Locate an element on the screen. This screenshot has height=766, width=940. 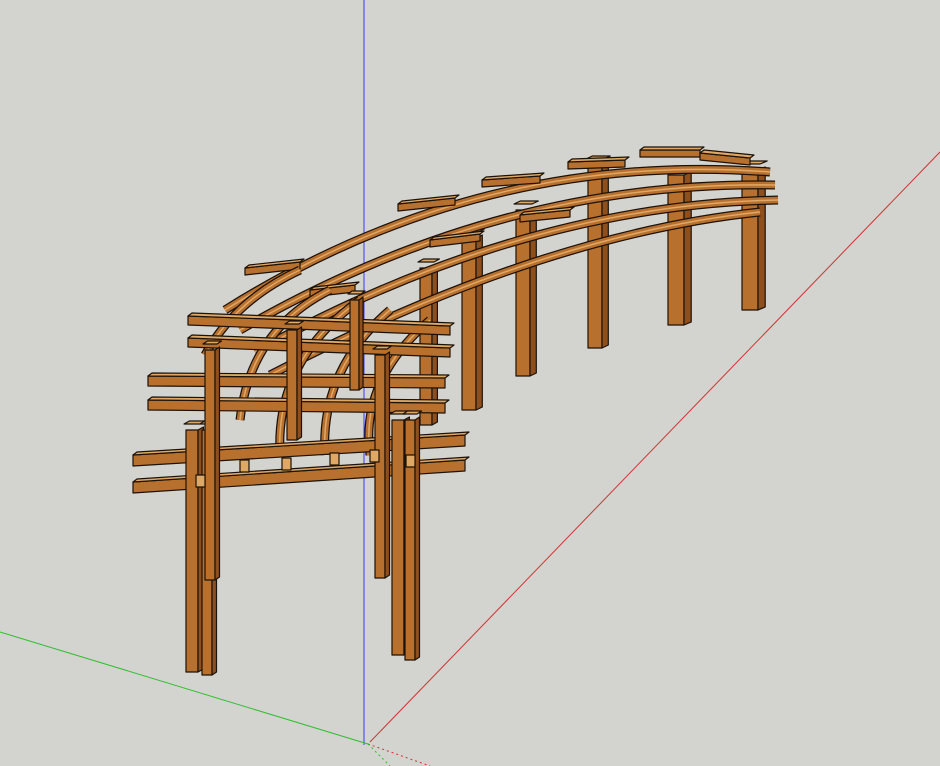
green-axis-negative is located at coordinates (379, 754).